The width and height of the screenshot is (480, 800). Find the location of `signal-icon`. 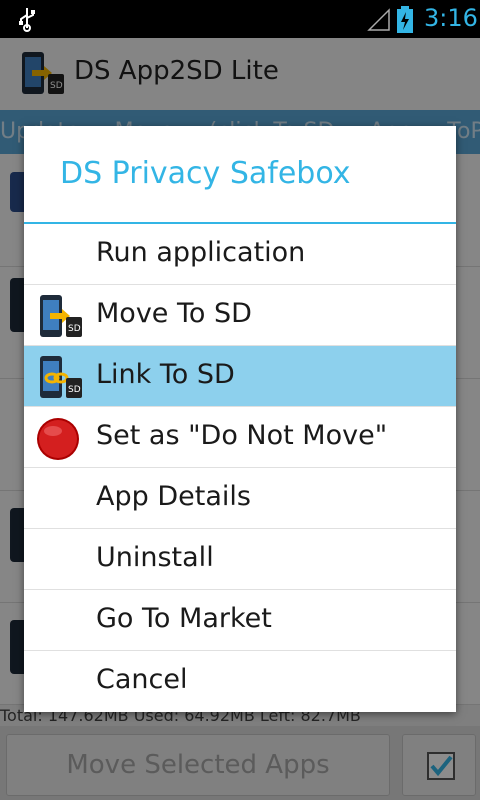

signal-icon is located at coordinates (379, 22).